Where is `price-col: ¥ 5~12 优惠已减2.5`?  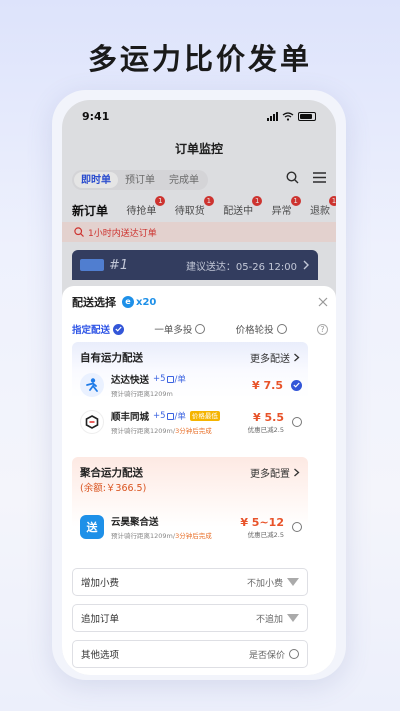
price-col: ¥ 5~12 优惠已减2.5 is located at coordinates (262, 527).